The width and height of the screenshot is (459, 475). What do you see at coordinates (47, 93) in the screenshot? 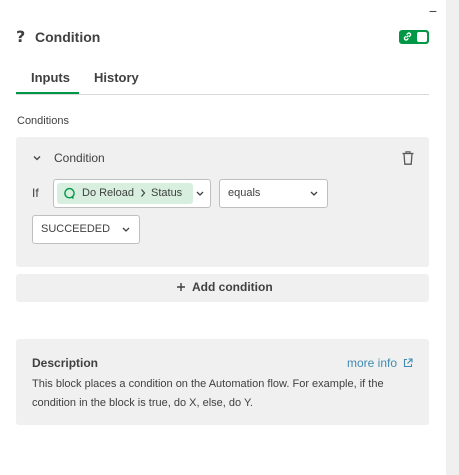
I see `active-tab-indicator` at bounding box center [47, 93].